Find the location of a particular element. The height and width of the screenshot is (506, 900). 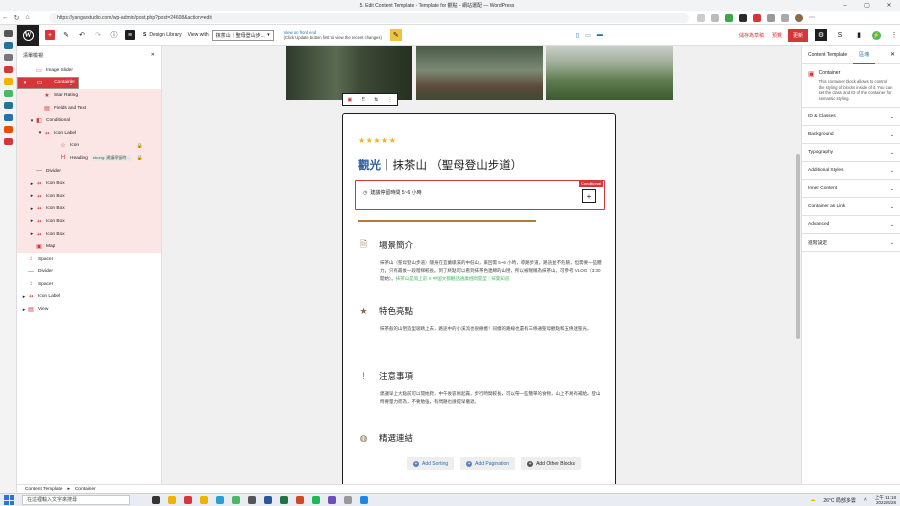

list-view-item: ▾ ▭ Container ⋮ is located at coordinates (48, 83).